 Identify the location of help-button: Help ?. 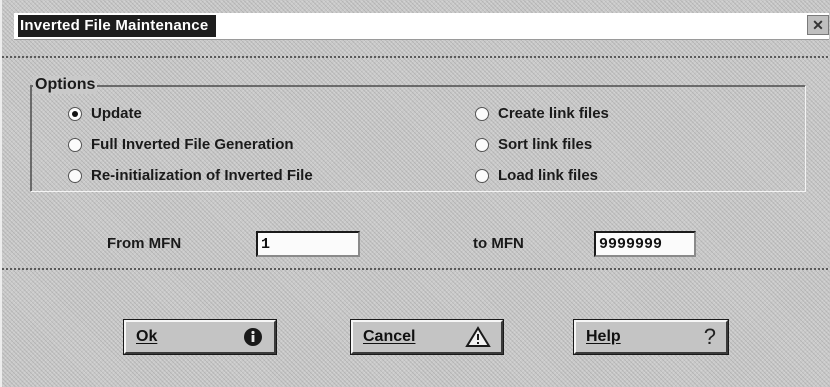
(651, 337).